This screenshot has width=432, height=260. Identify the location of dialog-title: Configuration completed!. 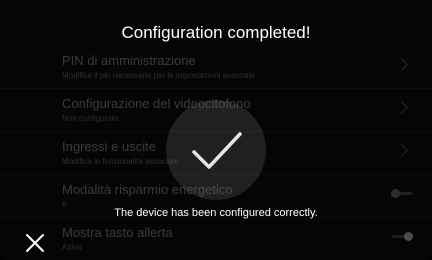
(216, 32).